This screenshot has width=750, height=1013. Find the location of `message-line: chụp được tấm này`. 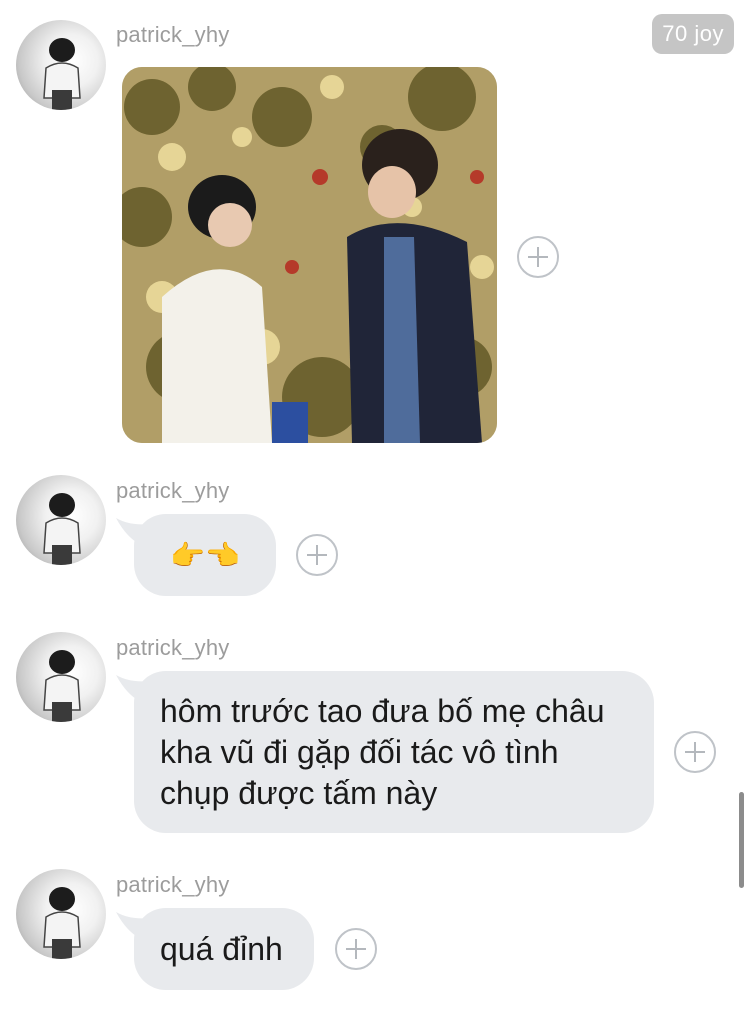

message-line: chụp được tấm này is located at coordinates (299, 793).